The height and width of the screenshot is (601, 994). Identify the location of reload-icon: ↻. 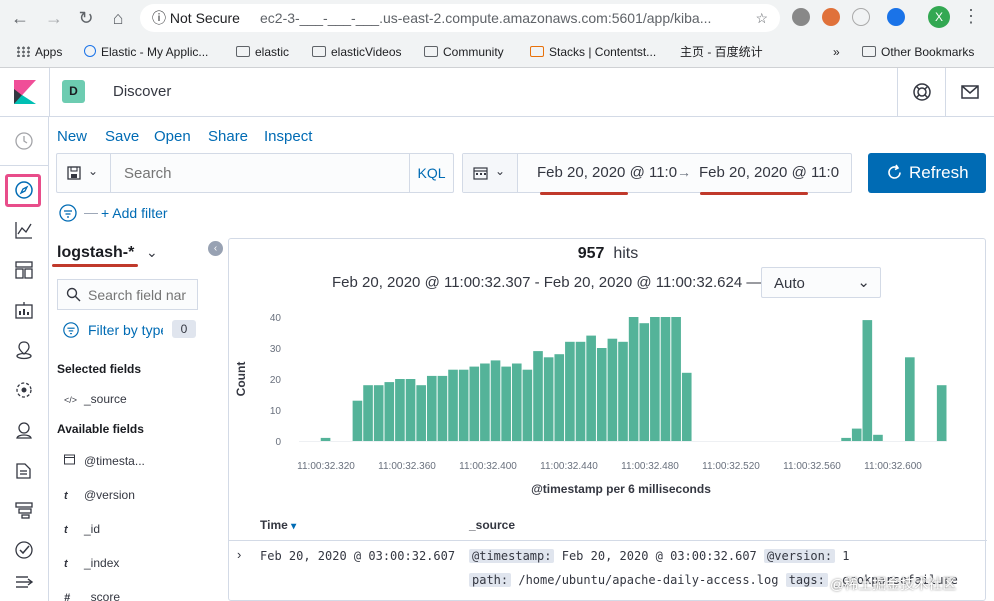
(86, 18).